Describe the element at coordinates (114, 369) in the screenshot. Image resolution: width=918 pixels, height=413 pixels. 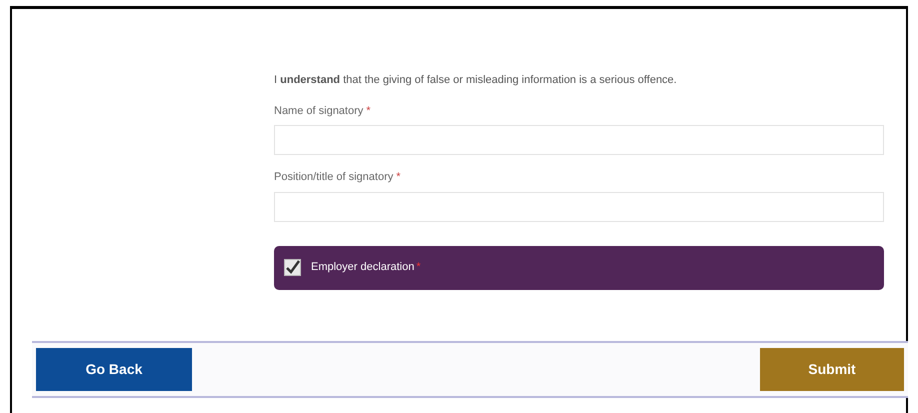
I see `back-button: Go Back` at that location.